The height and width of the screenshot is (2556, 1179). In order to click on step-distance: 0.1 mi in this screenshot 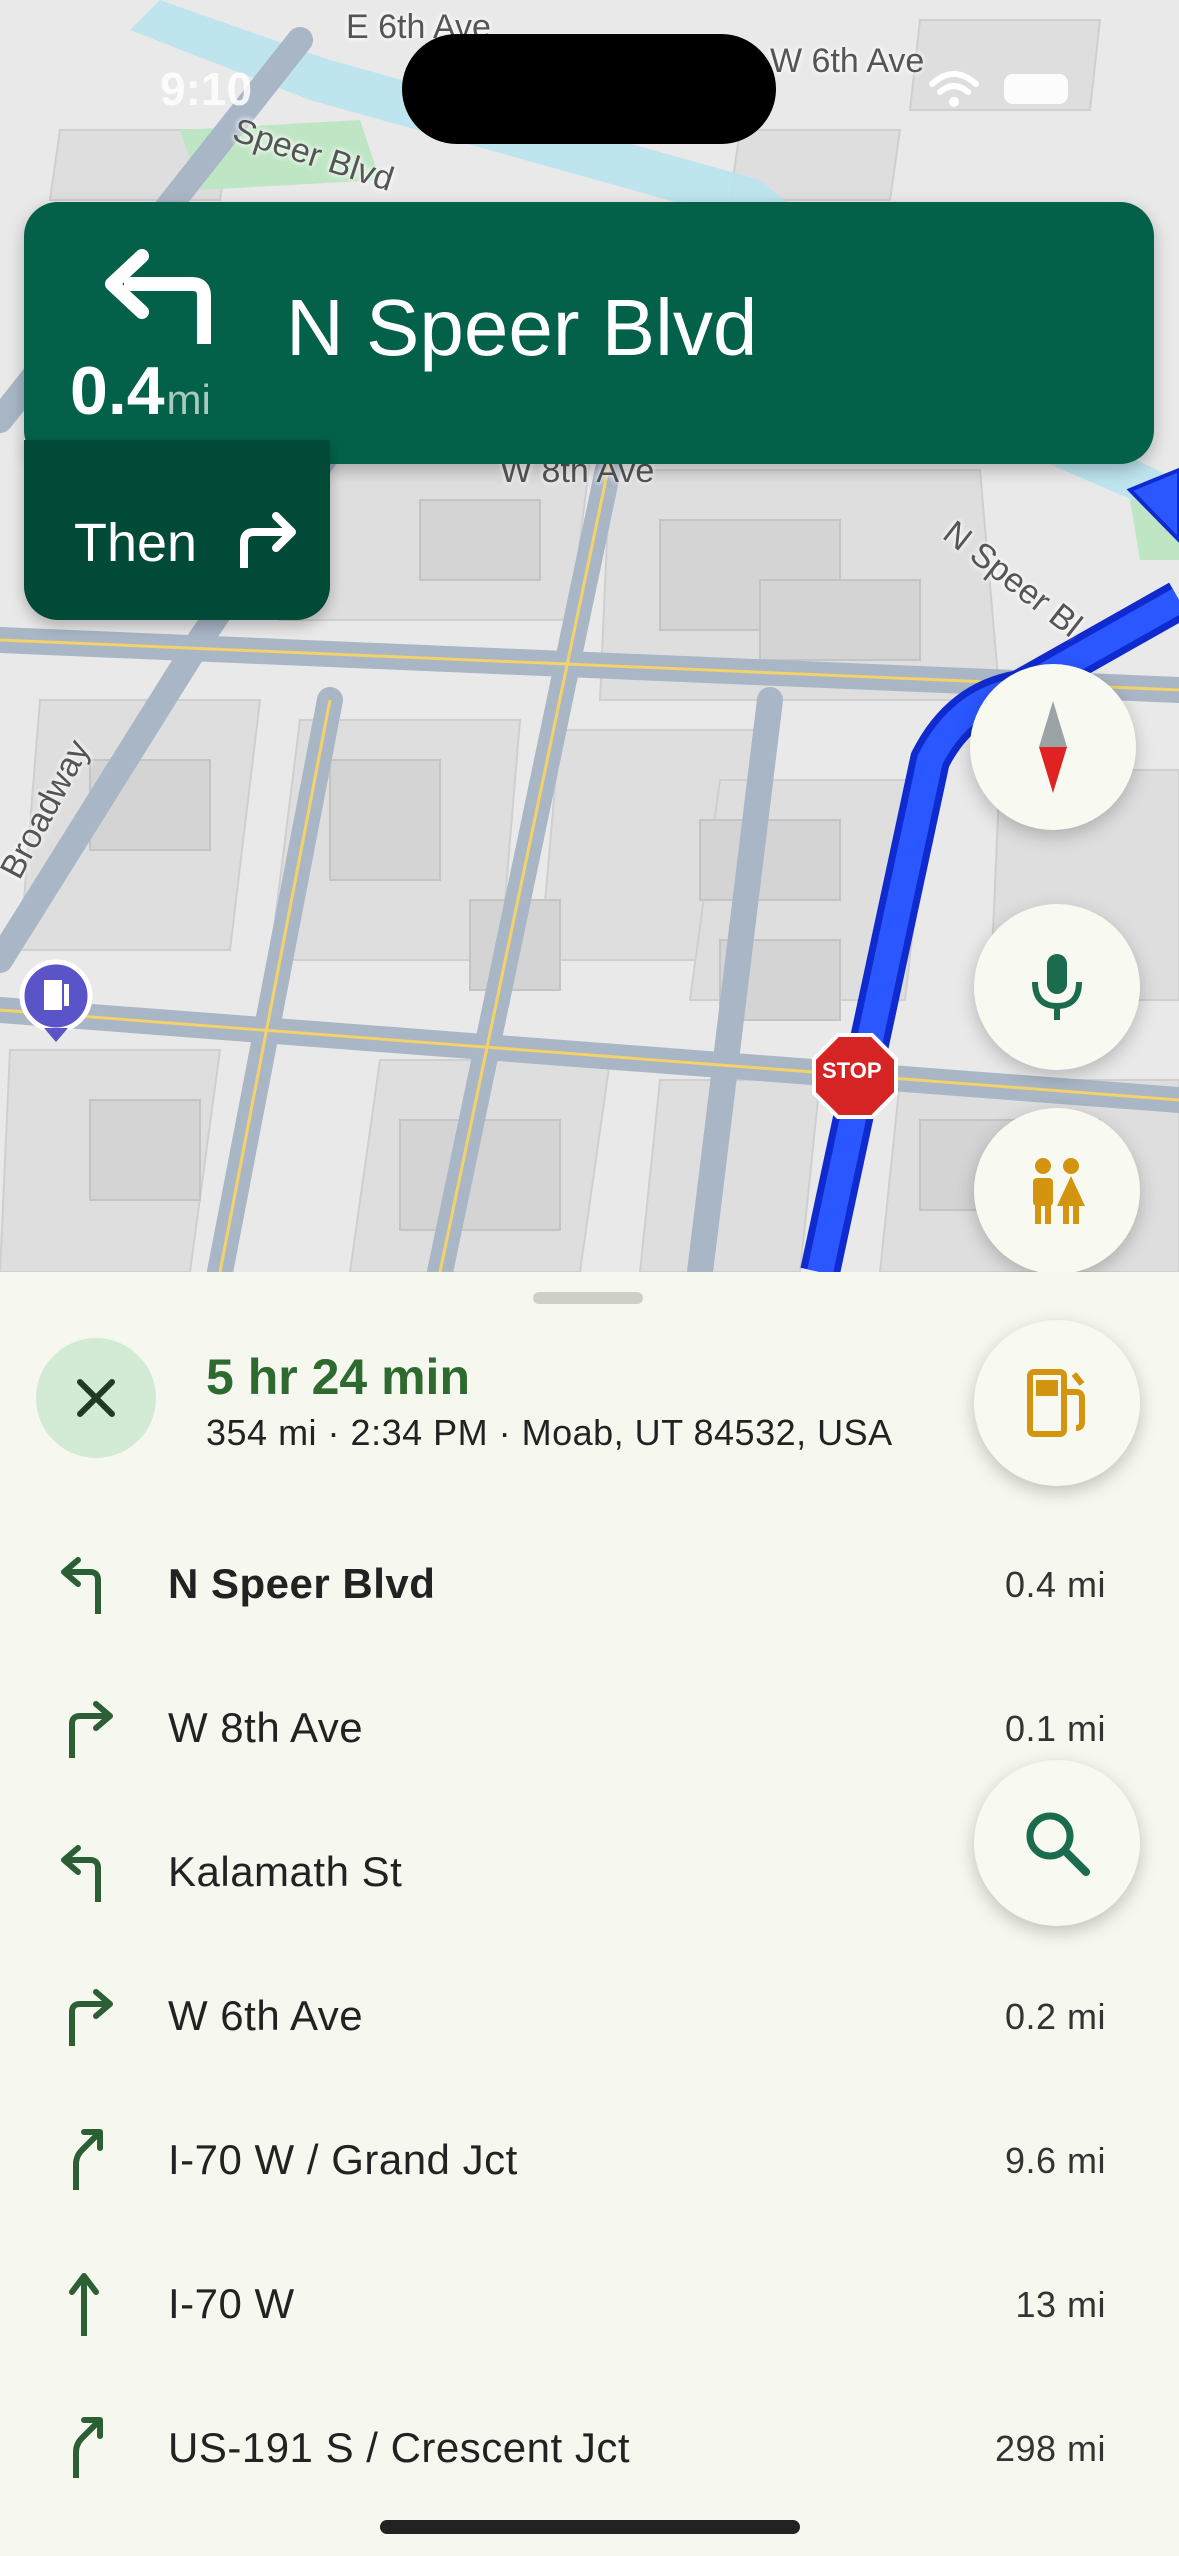, I will do `click(1055, 1728)`.